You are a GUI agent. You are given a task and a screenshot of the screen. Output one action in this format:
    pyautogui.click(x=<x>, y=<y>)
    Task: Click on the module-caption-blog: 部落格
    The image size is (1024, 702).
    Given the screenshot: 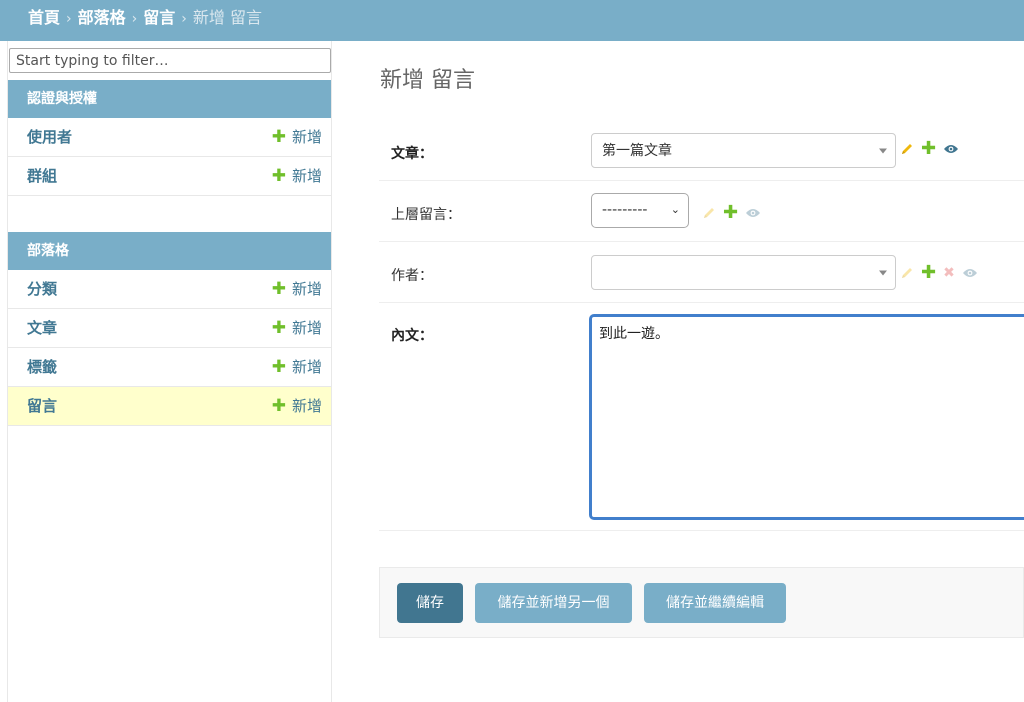 What is the action you would take?
    pyautogui.click(x=169, y=251)
    